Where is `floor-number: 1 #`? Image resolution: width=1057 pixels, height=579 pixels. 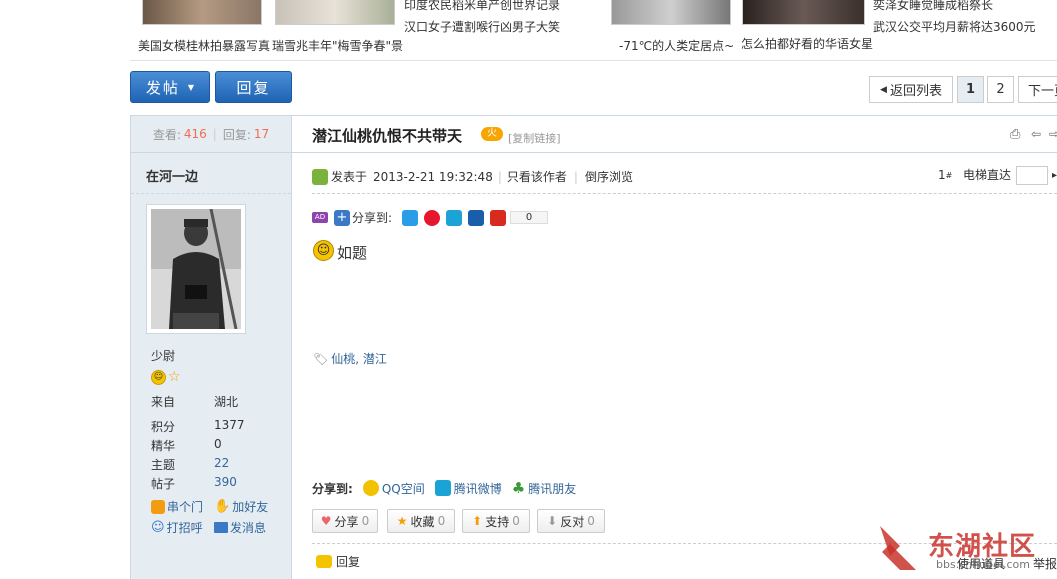 floor-number: 1 # is located at coordinates (945, 175).